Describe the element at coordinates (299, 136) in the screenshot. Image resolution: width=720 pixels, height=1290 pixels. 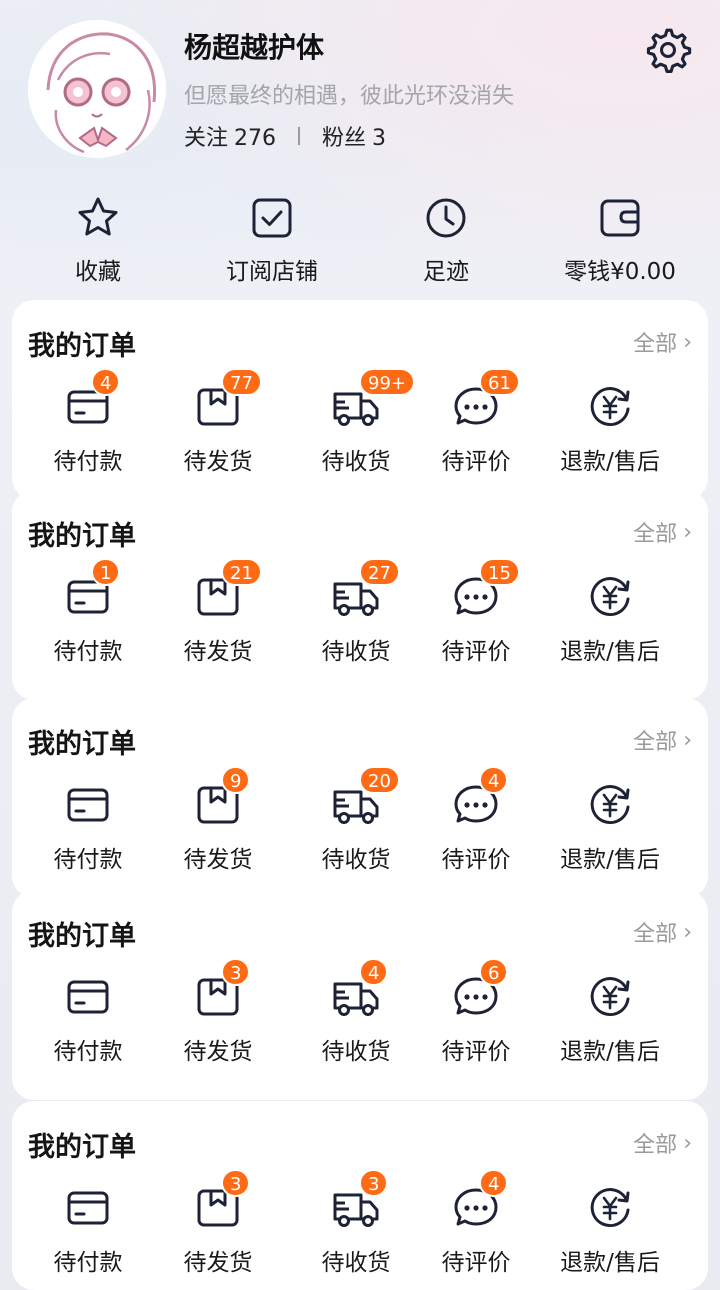
I see `stats-divider` at that location.